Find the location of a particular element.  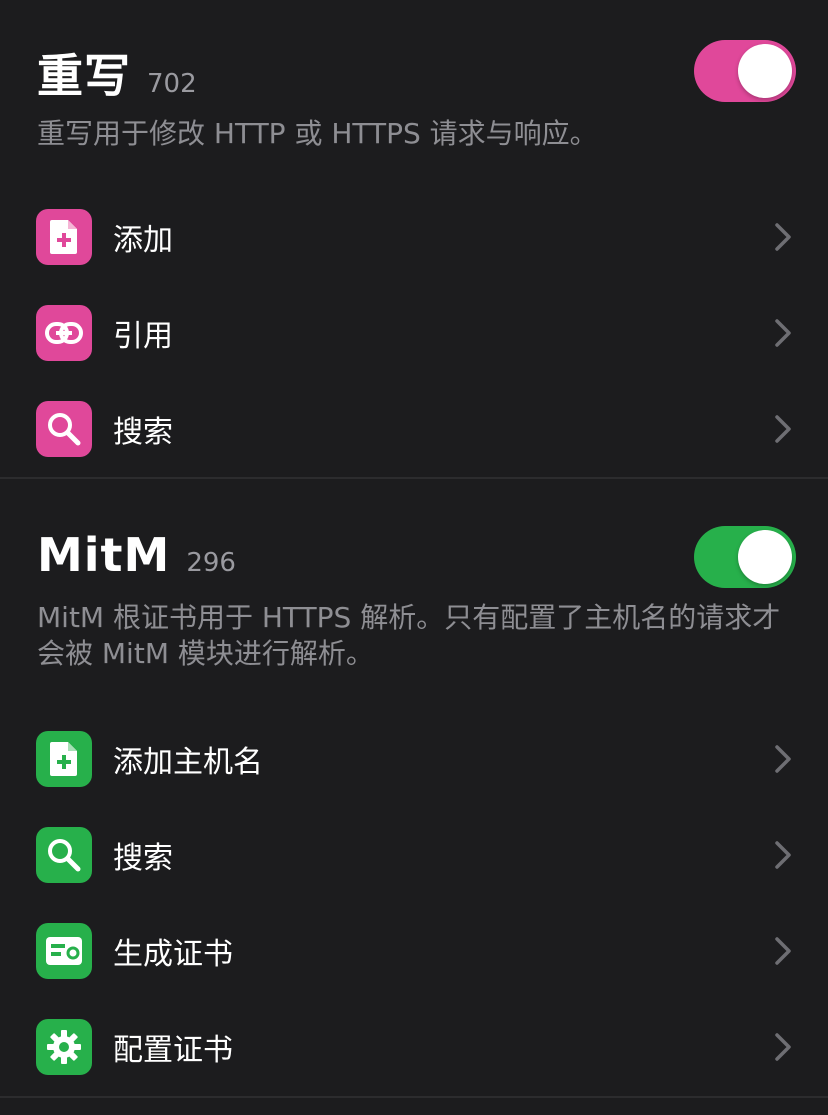

rewrite-item-reference-label: 引用 is located at coordinates (143, 336).